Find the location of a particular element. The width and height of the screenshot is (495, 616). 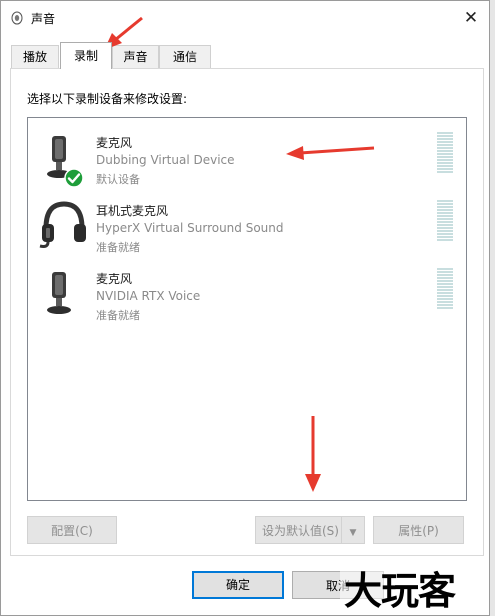

properties-button: 属性(P) is located at coordinates (418, 530).